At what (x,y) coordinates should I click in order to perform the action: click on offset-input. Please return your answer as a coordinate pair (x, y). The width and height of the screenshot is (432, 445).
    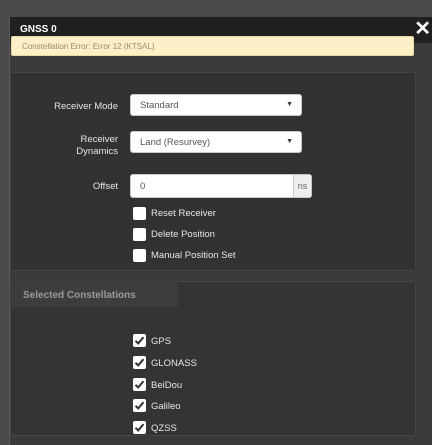
    Looking at the image, I should click on (209, 186).